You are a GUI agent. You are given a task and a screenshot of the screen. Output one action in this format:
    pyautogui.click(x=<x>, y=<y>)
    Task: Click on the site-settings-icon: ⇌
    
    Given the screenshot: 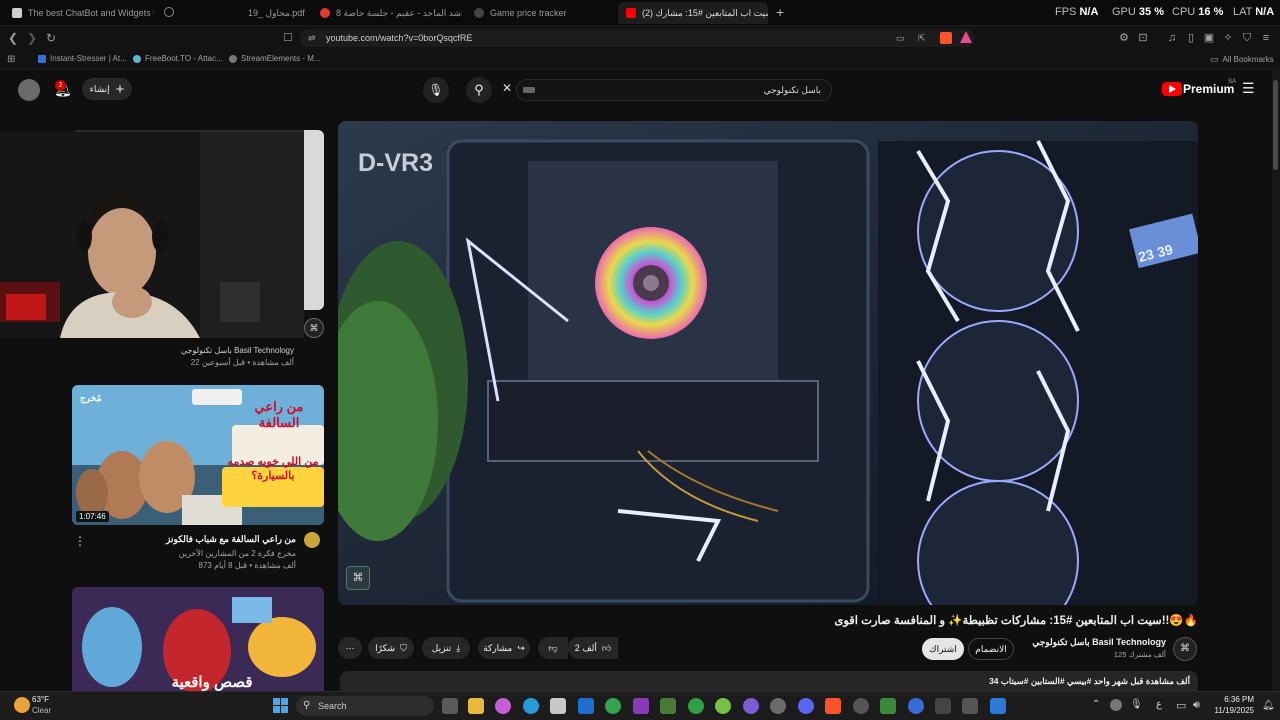 What is the action you would take?
    pyautogui.click(x=312, y=38)
    